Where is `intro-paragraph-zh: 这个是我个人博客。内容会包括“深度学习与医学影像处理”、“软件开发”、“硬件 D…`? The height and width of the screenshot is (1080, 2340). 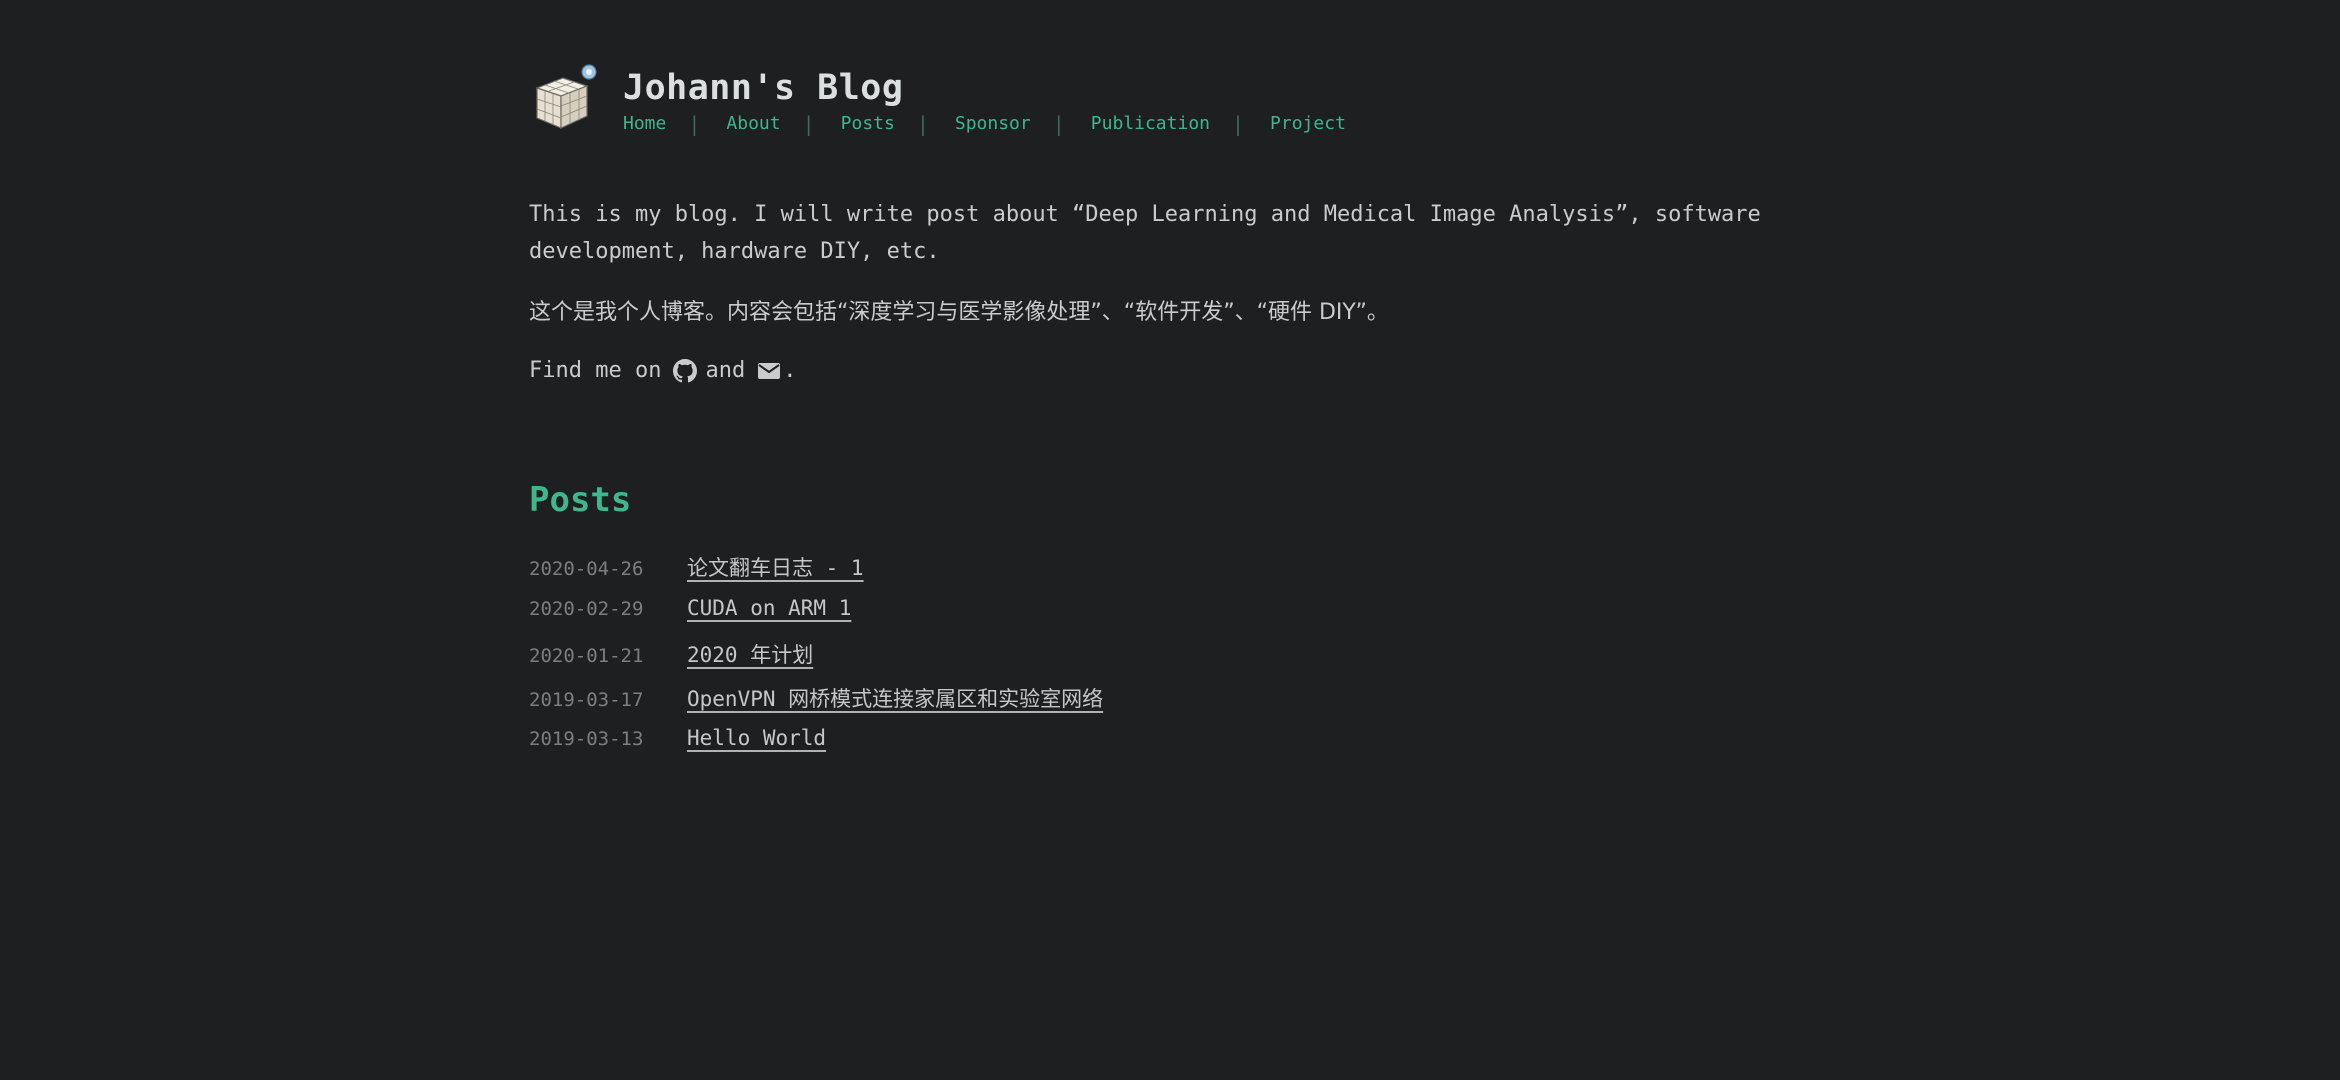 intro-paragraph-zh: 这个是我个人博客。内容会包括“深度学习与医学影像处理”、“软件开发”、“硬件 D… is located at coordinates (959, 312).